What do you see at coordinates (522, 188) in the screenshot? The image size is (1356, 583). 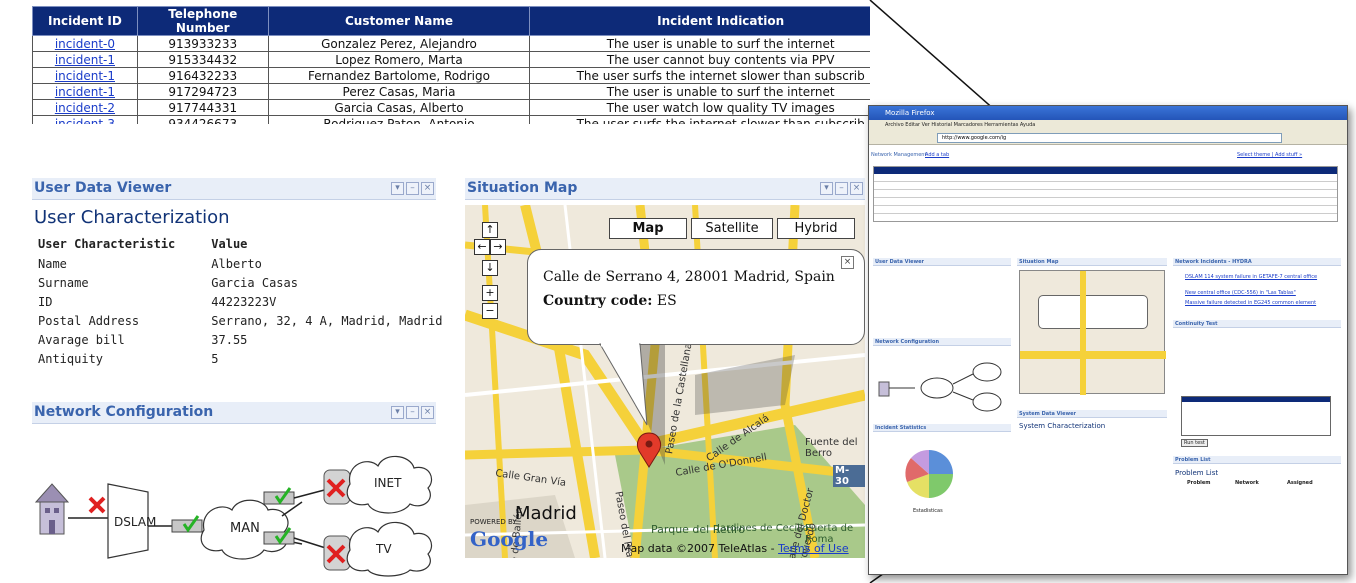 I see `portlet-title: Situation Map` at bounding box center [522, 188].